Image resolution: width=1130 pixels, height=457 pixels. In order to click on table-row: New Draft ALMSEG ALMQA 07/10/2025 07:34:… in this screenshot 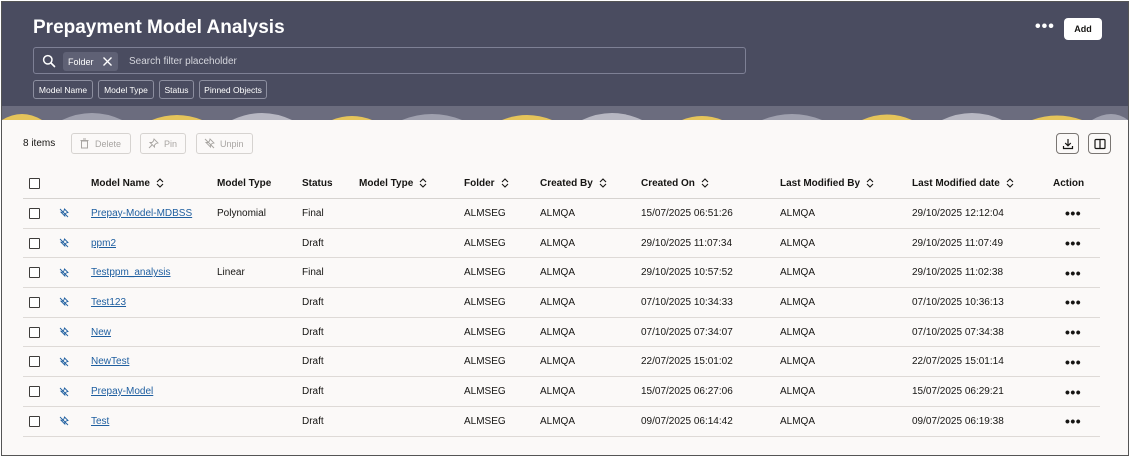, I will do `click(561, 333)`.